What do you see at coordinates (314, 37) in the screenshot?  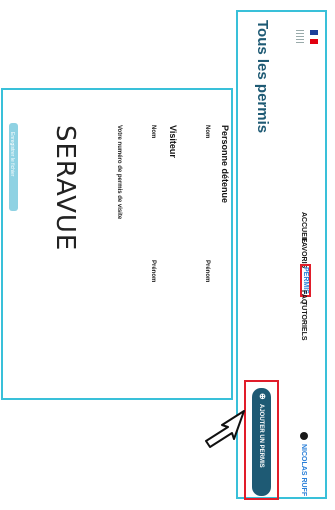 I see `republic-logo` at bounding box center [314, 37].